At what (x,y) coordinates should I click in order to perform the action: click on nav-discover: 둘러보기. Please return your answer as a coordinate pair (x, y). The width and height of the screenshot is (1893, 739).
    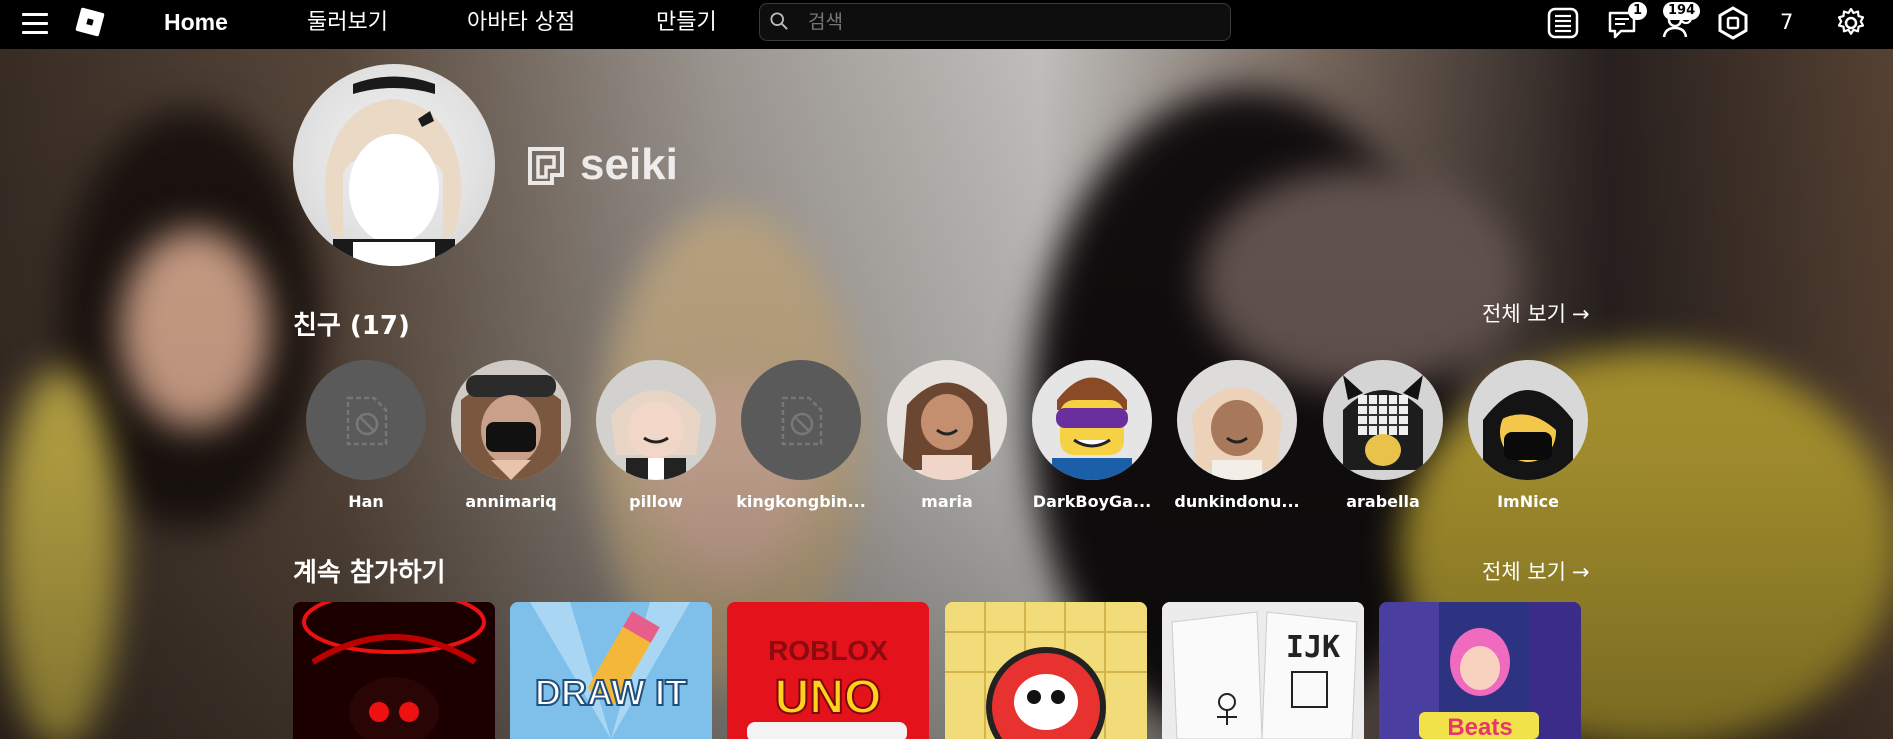
    Looking at the image, I should click on (347, 24).